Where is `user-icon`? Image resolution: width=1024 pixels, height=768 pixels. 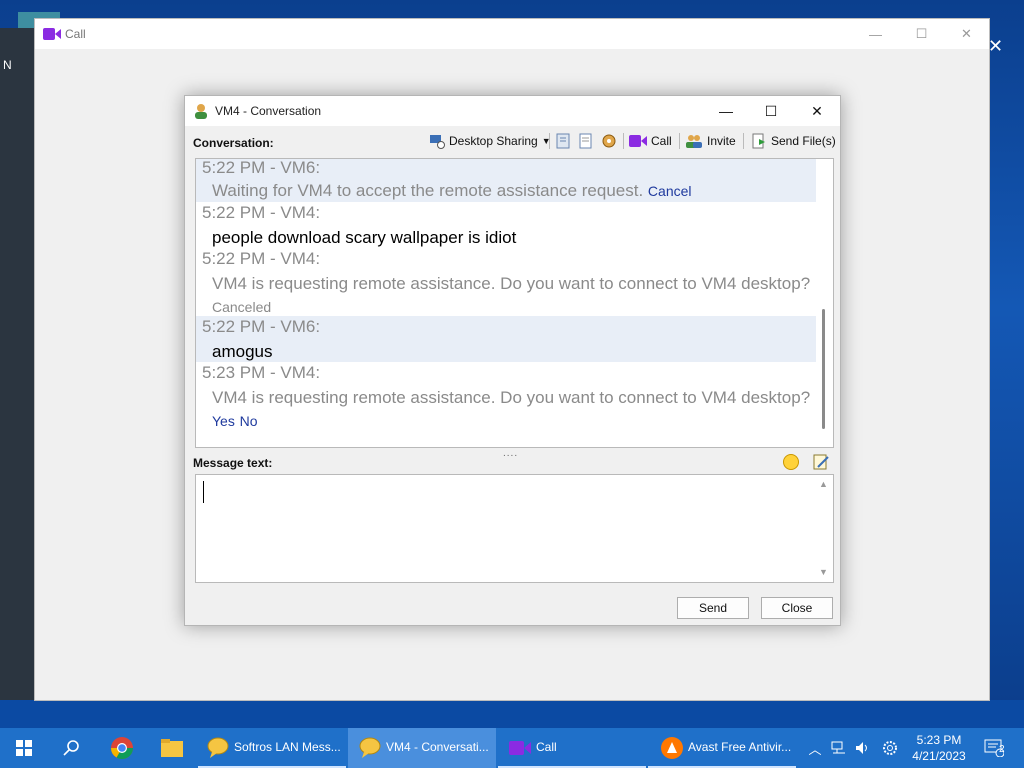
user-icon is located at coordinates (201, 111).